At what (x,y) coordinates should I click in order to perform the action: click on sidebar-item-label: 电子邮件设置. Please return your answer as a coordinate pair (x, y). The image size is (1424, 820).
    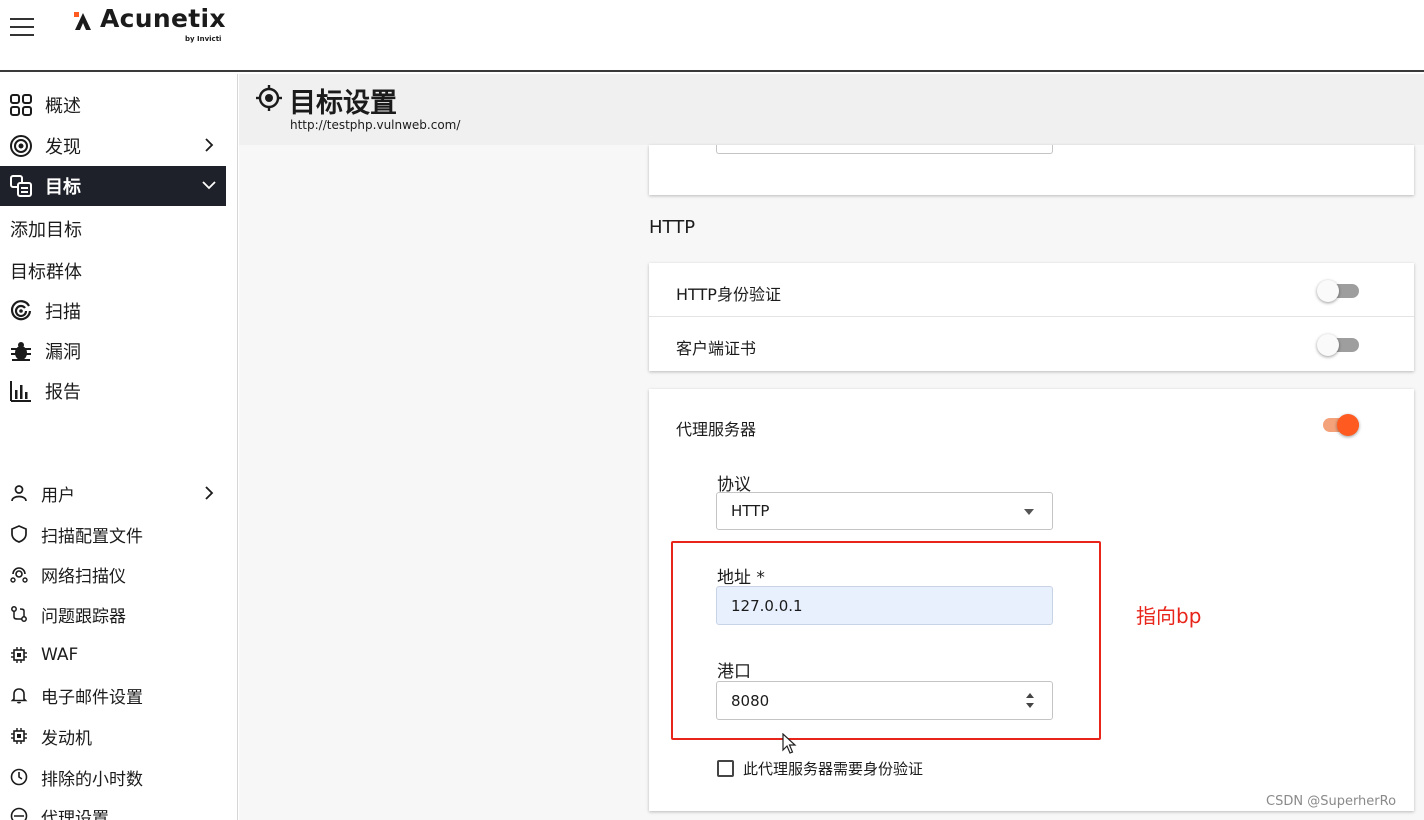
    Looking at the image, I should click on (92, 697).